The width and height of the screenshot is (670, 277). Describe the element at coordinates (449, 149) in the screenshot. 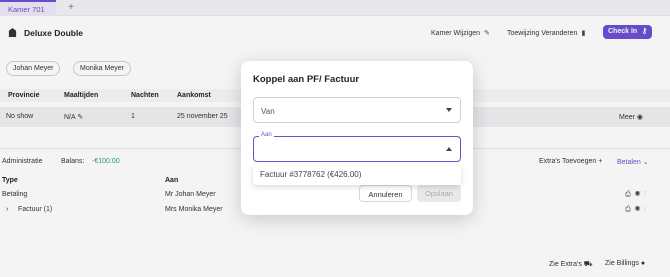

I see `caret-up-icon` at that location.